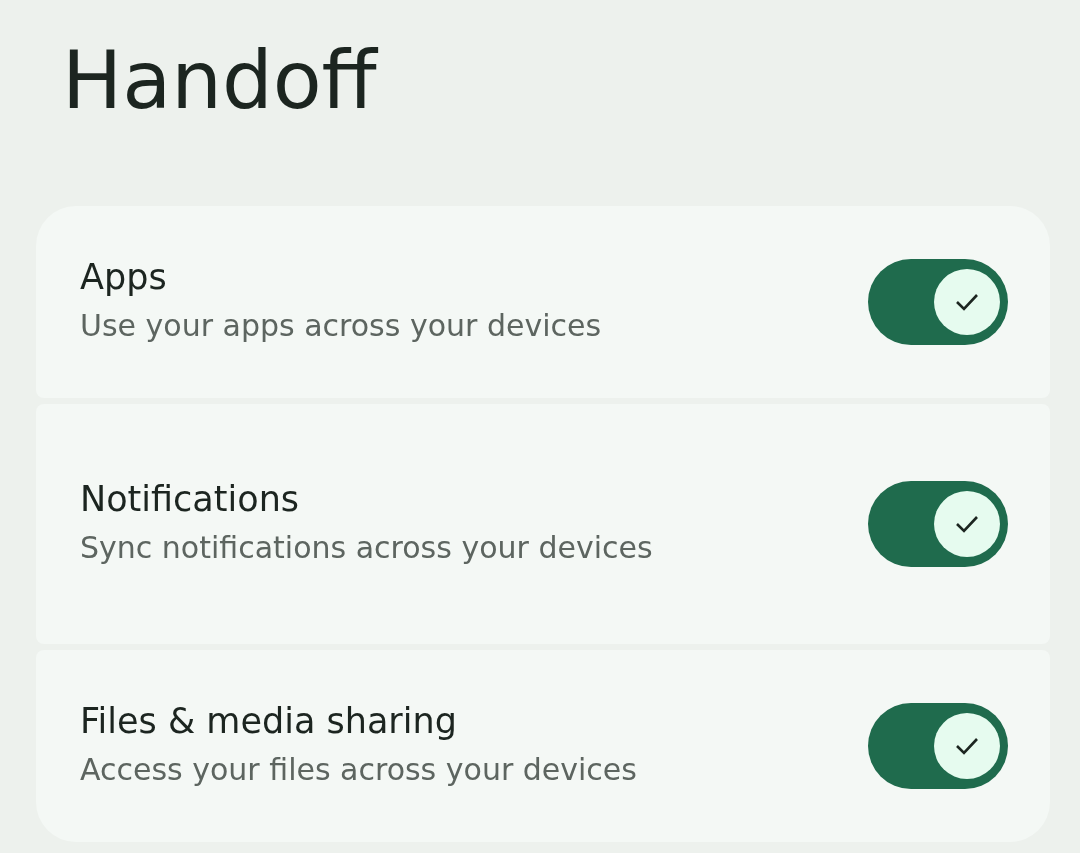  What do you see at coordinates (341, 326) in the screenshot?
I see `setting-description: Use your apps across your devices` at bounding box center [341, 326].